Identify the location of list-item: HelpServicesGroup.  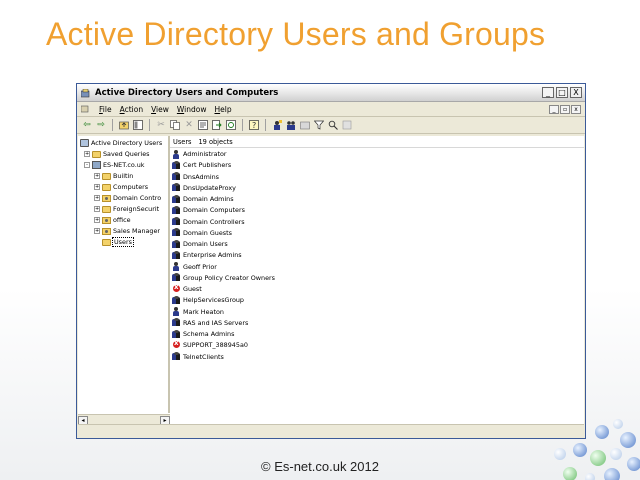
(208, 300).